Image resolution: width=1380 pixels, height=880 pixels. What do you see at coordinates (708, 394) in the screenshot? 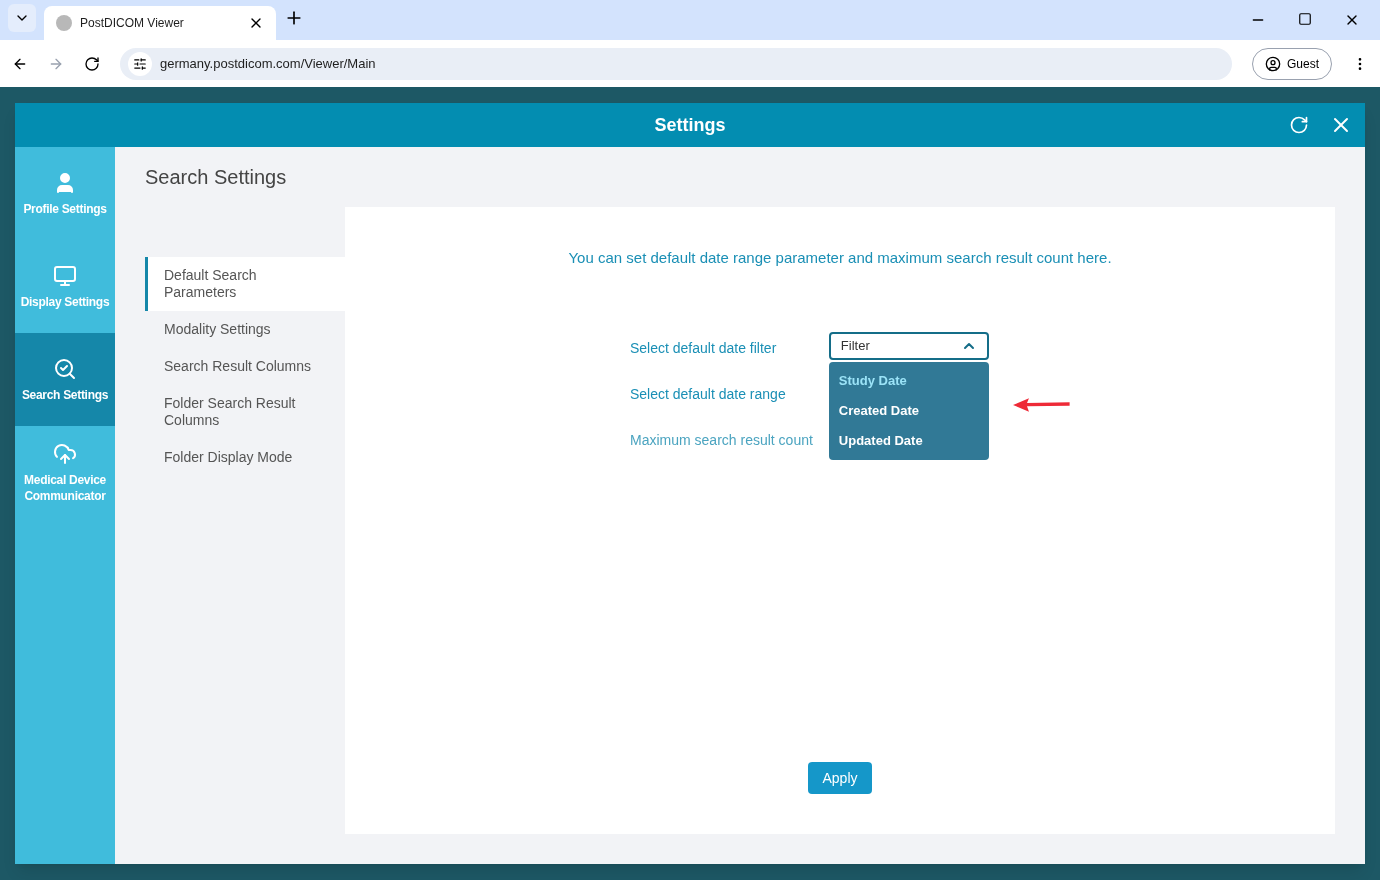
I see `field-label: Select default date range` at bounding box center [708, 394].